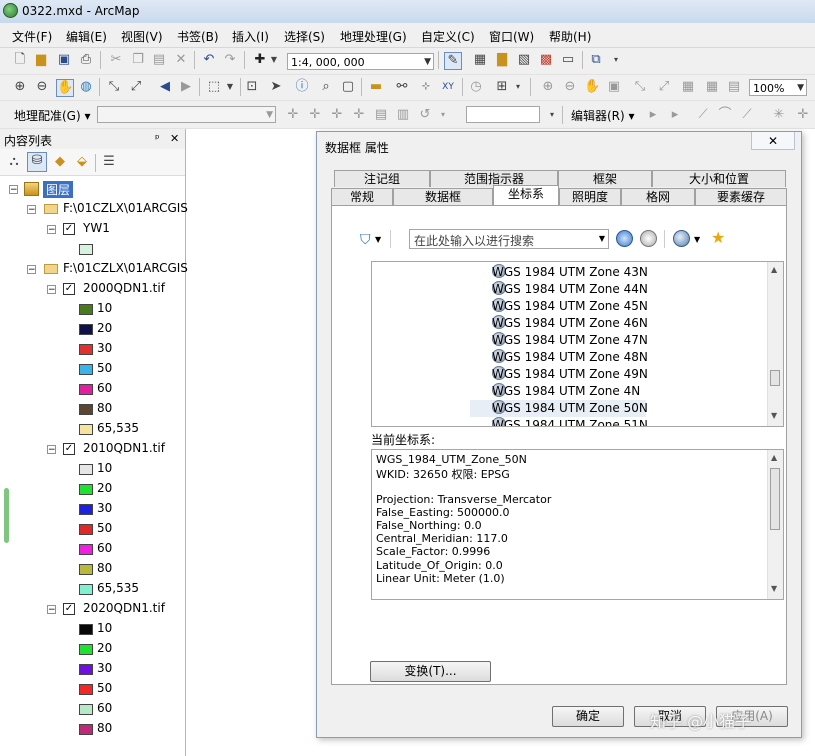 The width and height of the screenshot is (815, 756). I want to click on arctoolbox-icon: ▩, so click(546, 60).